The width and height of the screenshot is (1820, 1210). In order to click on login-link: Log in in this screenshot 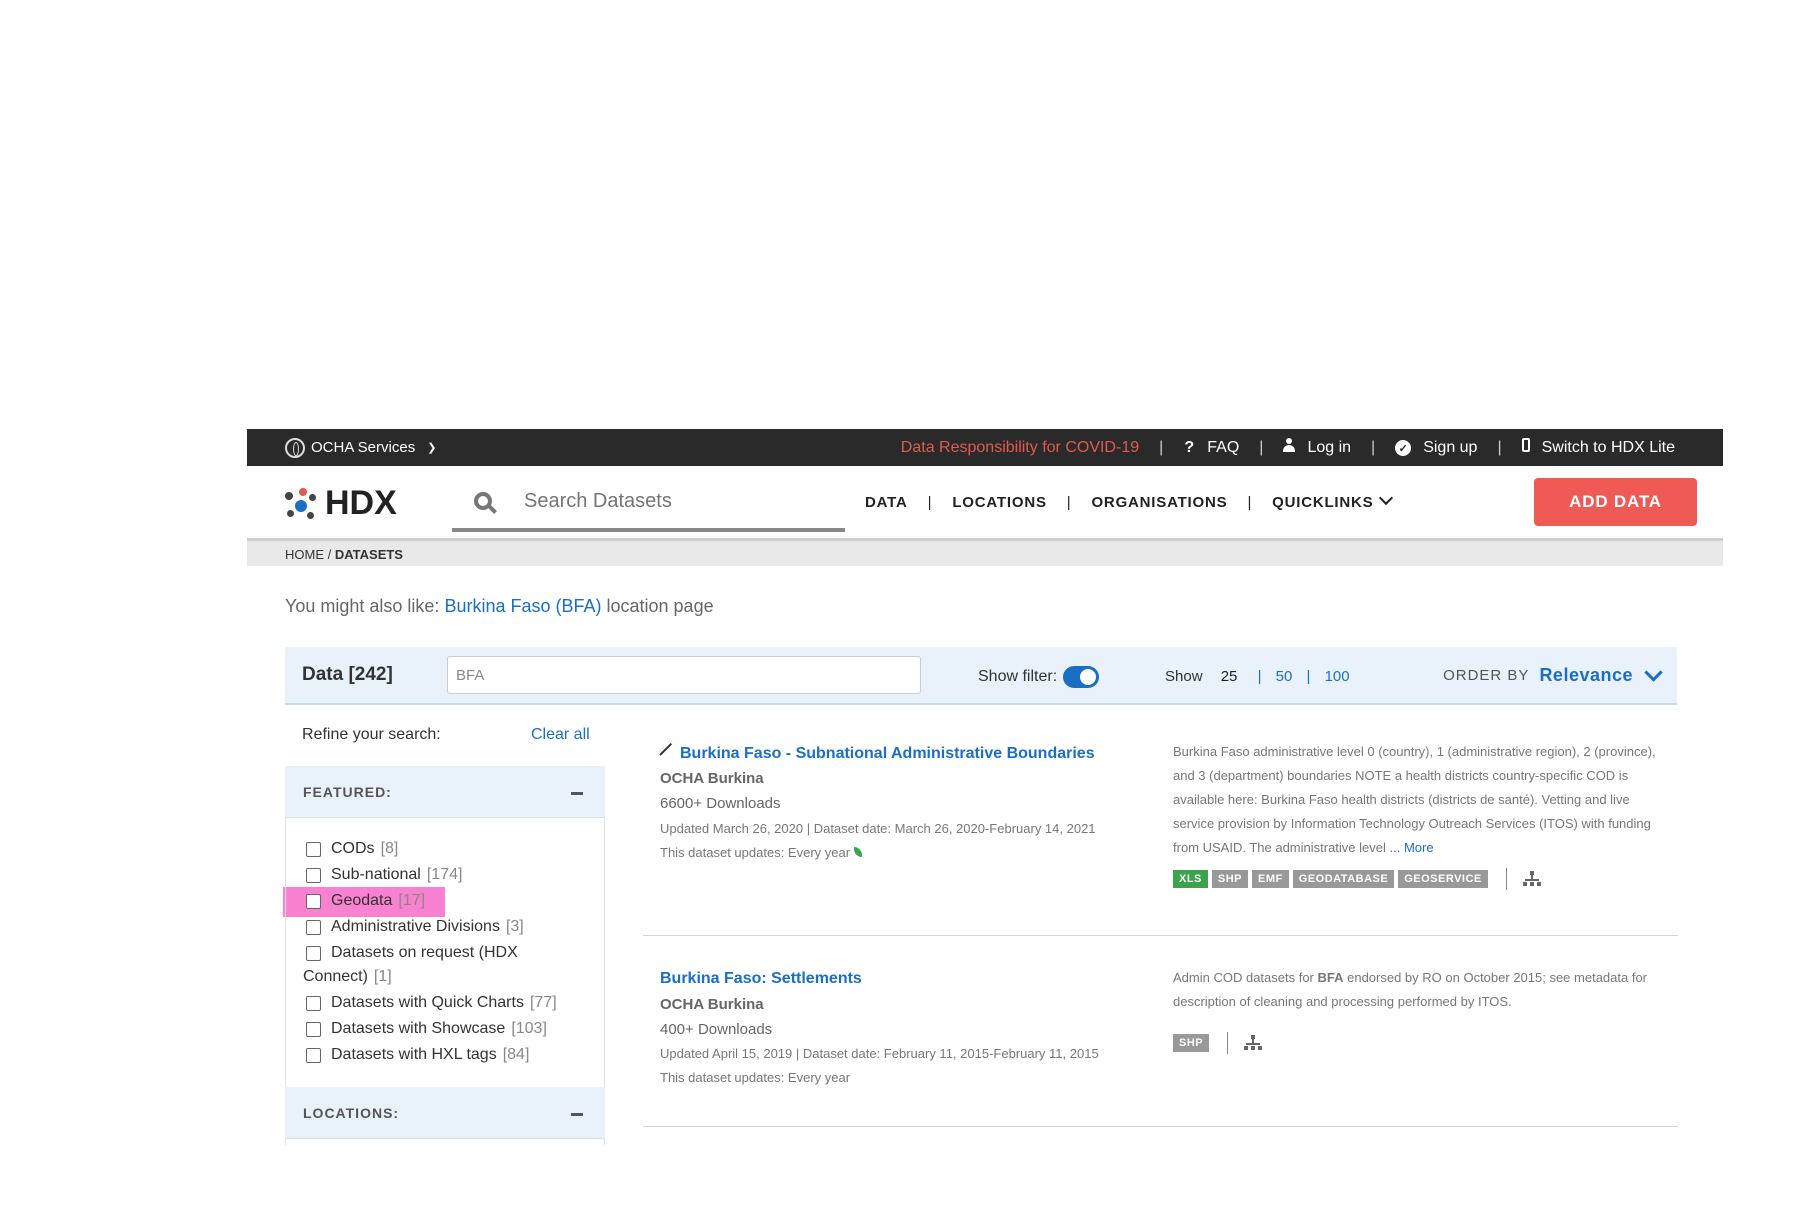, I will do `click(1317, 447)`.